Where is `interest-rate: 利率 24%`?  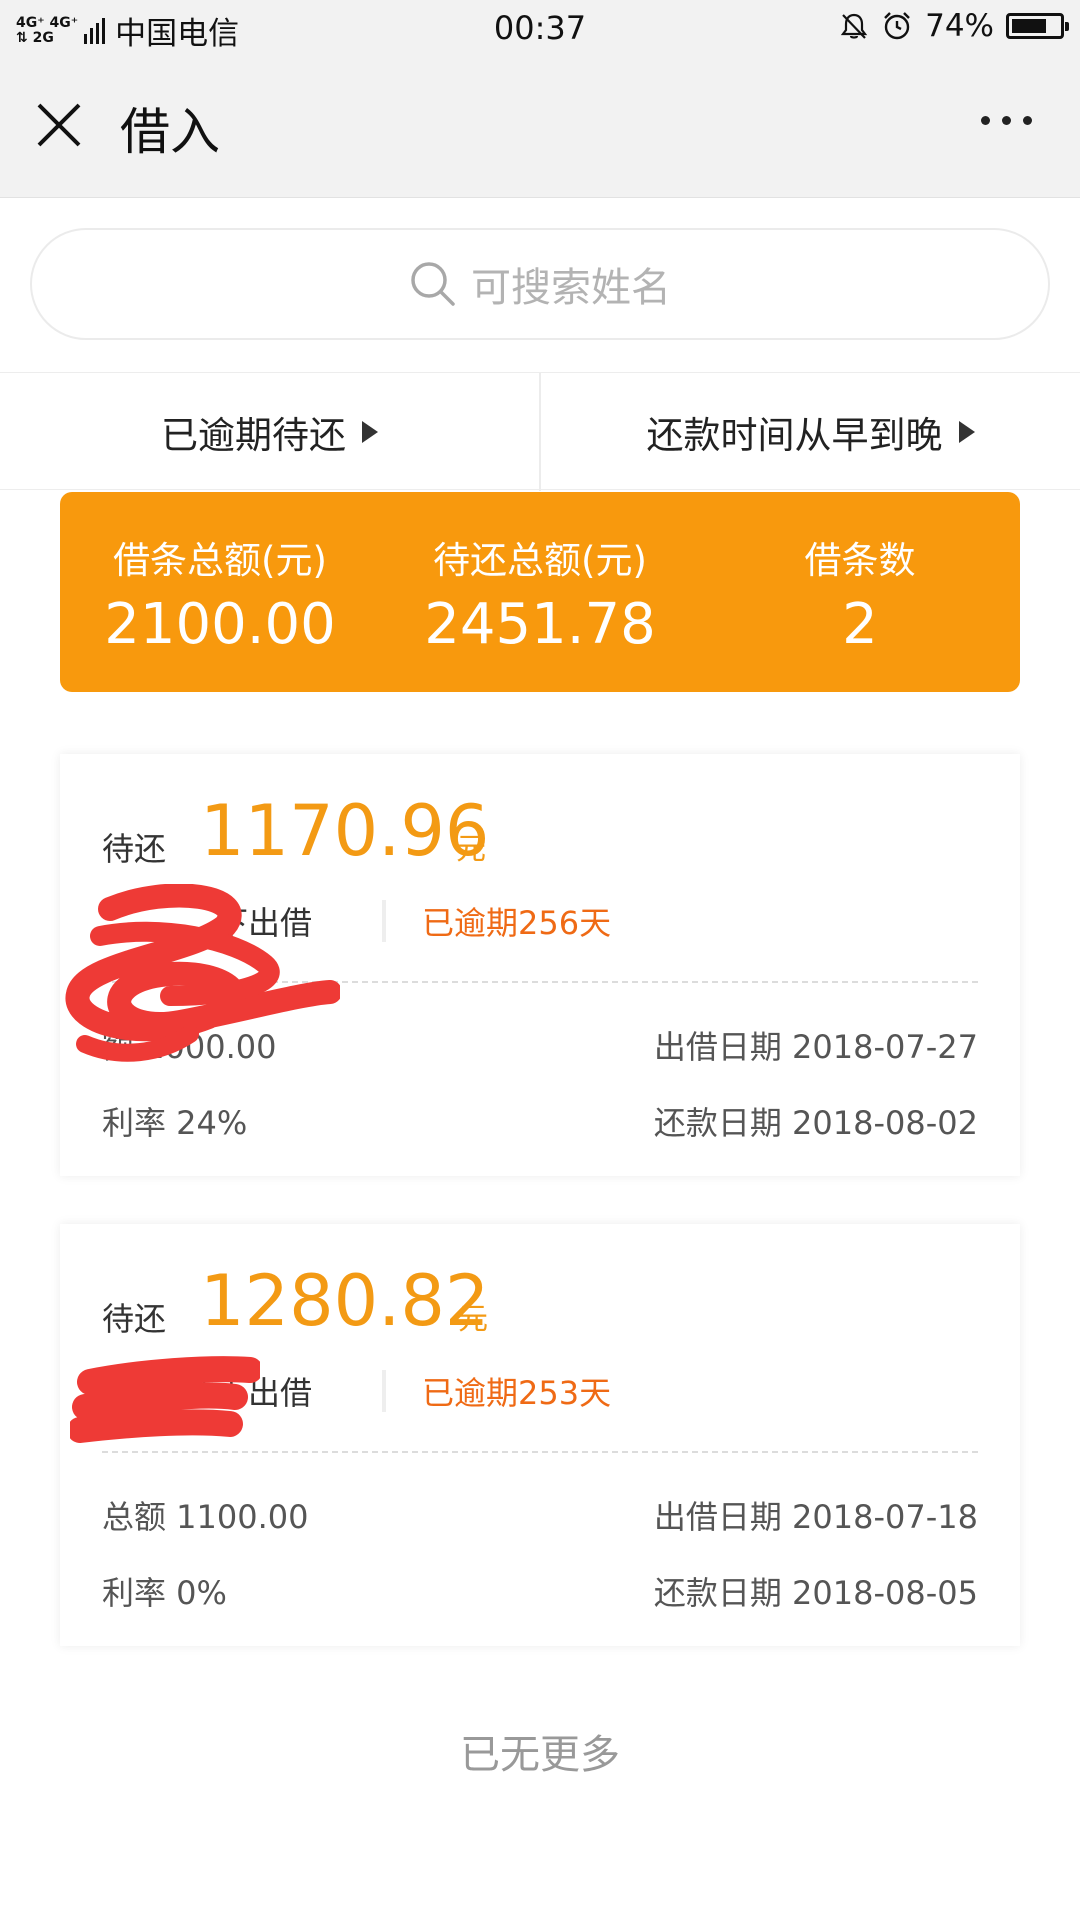 interest-rate: 利率 24% is located at coordinates (175, 1123).